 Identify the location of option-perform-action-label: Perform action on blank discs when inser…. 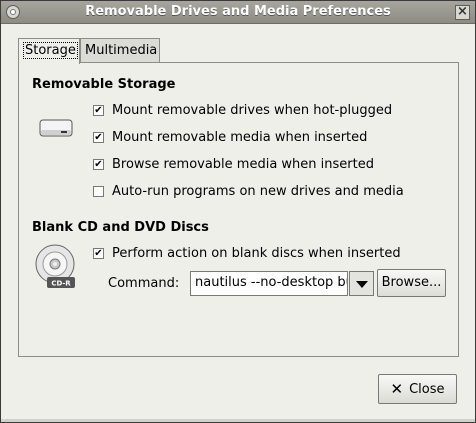
(256, 253).